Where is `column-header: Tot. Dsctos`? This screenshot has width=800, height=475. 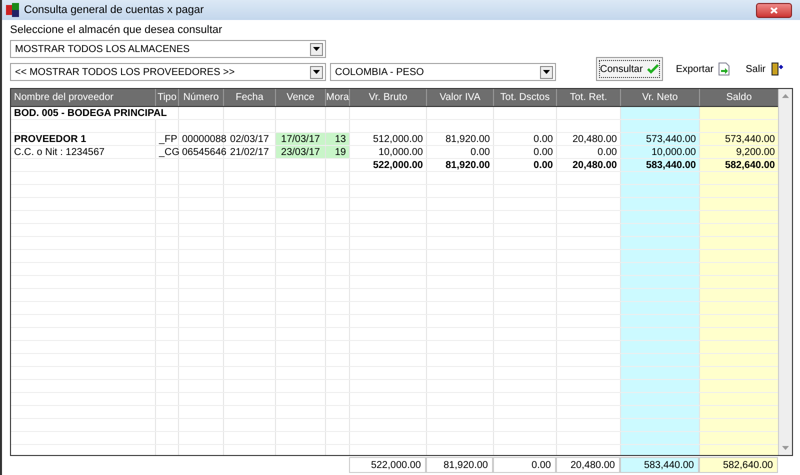
column-header: Tot. Dsctos is located at coordinates (525, 97).